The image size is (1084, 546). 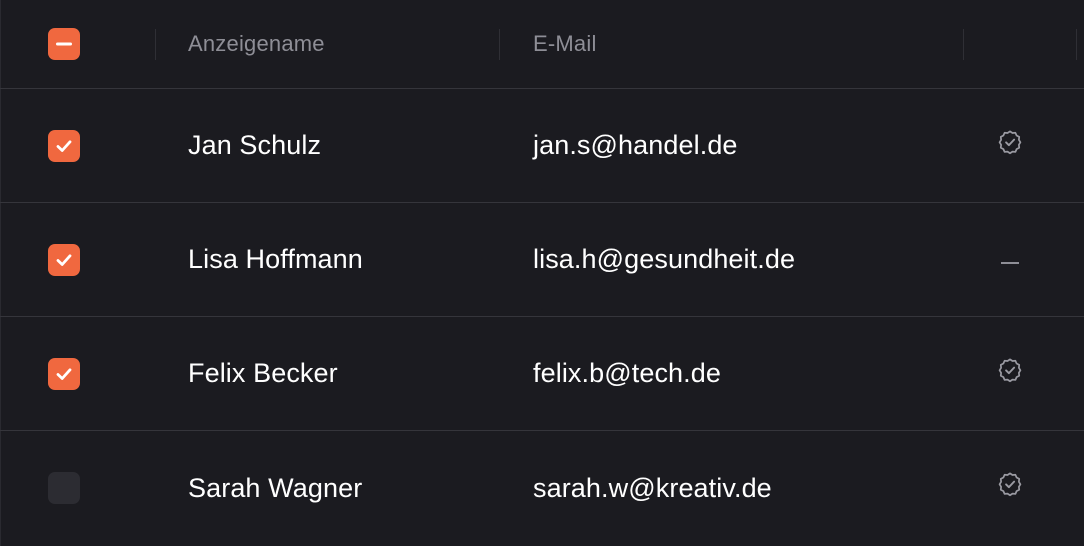 What do you see at coordinates (664, 259) in the screenshot?
I see `email-address: lisa.h@gesundheit.de` at bounding box center [664, 259].